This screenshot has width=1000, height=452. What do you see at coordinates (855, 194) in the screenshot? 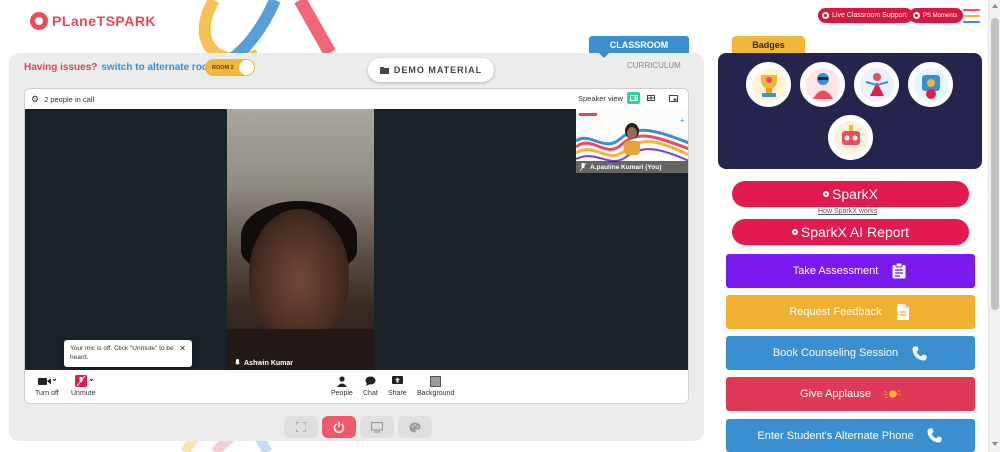
I see `sparkx-label: SparkX` at bounding box center [855, 194].